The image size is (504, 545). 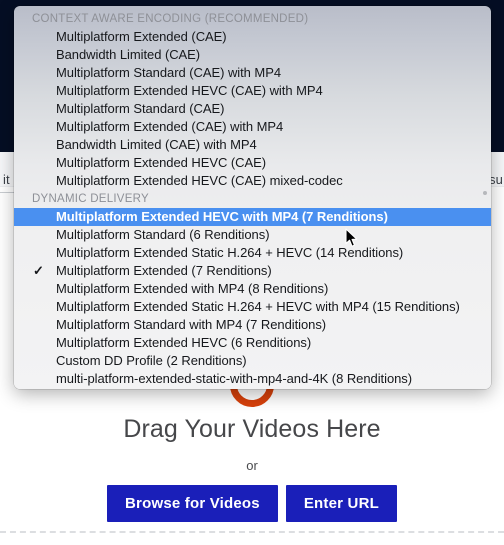 I want to click on menu-section-header: CONTEXT AWARE ENCODING (RECOMMENDED), so click(x=170, y=19).